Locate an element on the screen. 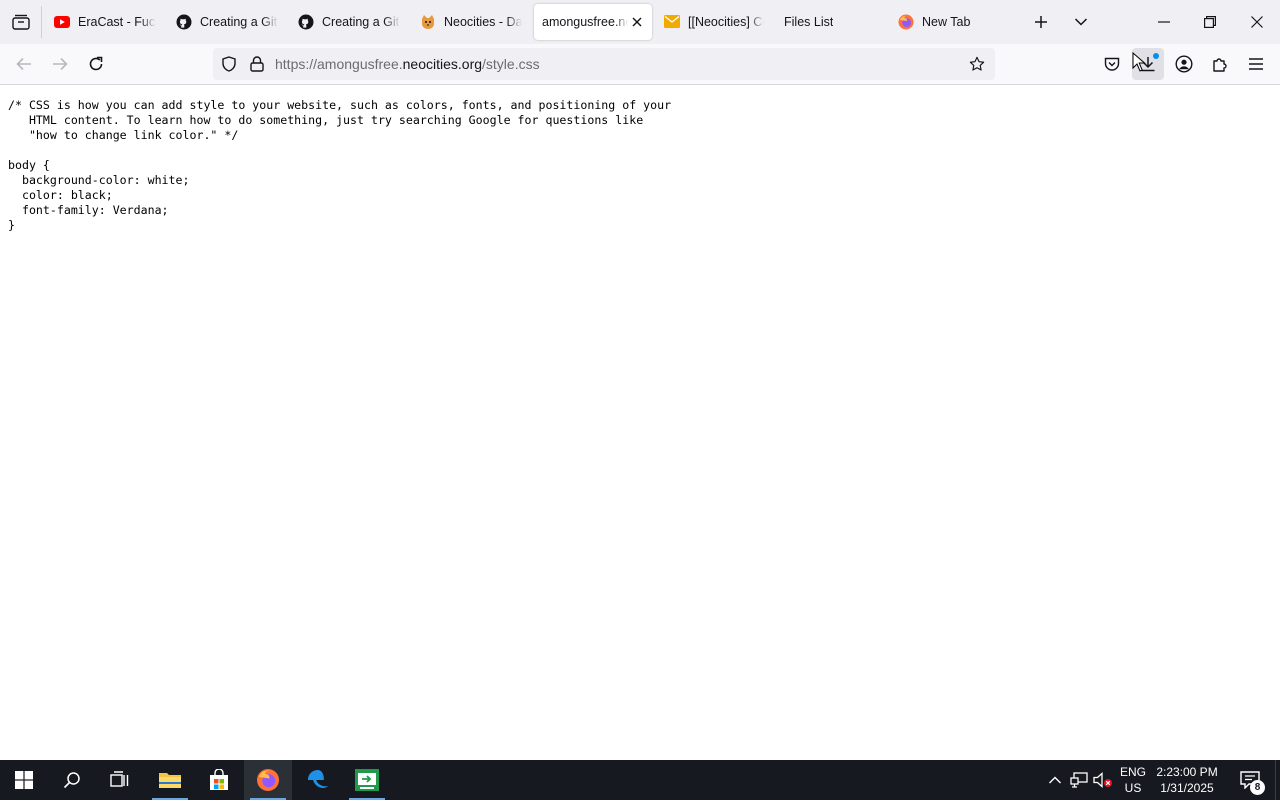 The image size is (1280, 800). hamburger-menu-icon is located at coordinates (1256, 64).